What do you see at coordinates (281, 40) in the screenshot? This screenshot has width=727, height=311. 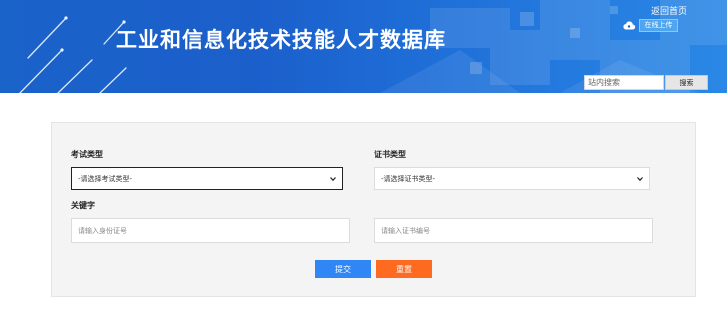 I see `site-title: 工业和信息化技术技能人才数据库` at bounding box center [281, 40].